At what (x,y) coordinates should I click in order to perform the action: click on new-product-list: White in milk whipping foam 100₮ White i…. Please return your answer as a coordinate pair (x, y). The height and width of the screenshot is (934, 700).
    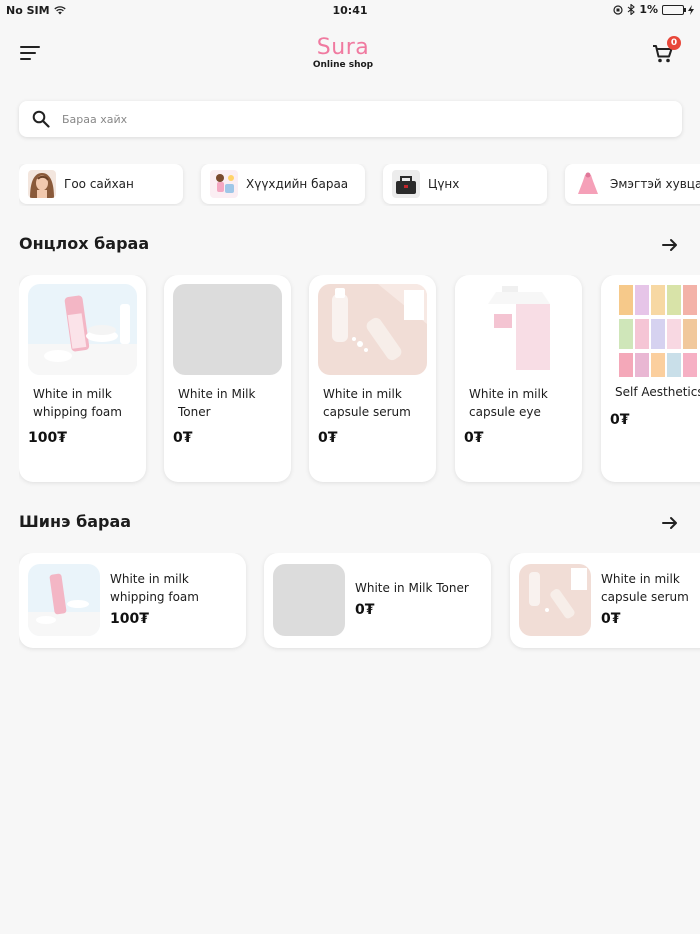
    Looking at the image, I should click on (359, 603).